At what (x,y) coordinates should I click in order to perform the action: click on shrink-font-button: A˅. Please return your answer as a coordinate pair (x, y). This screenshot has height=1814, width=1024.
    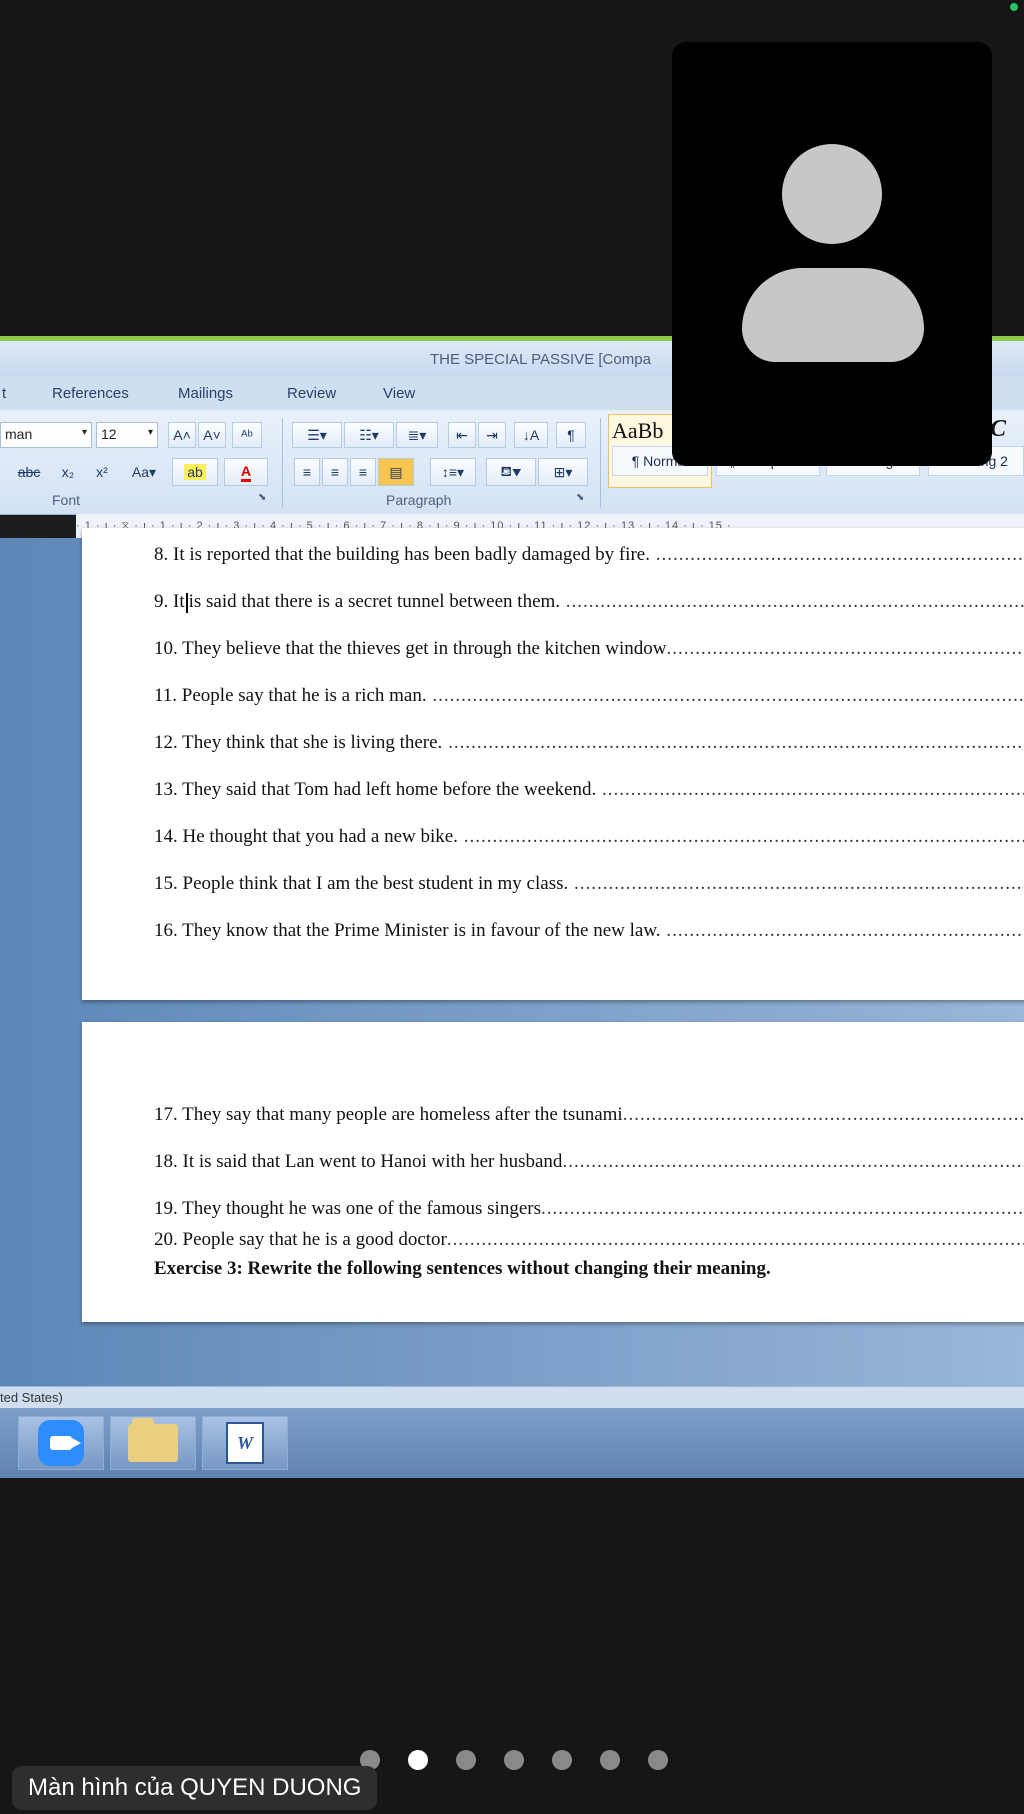
    Looking at the image, I should click on (212, 435).